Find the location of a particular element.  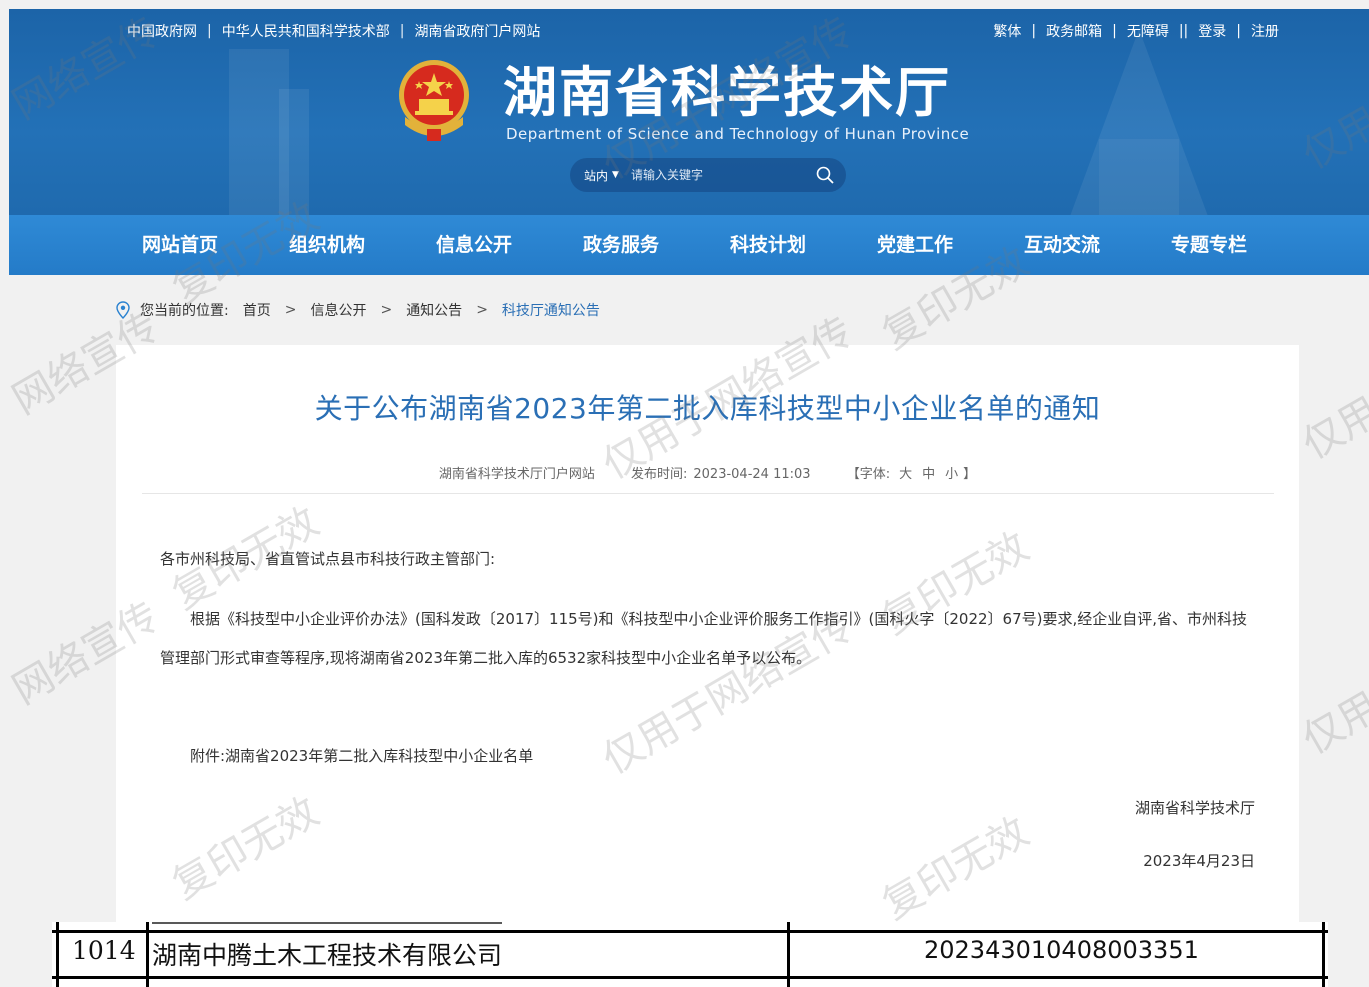

link-hunan-gov: 湖南省政府门户网站 is located at coordinates (477, 31).